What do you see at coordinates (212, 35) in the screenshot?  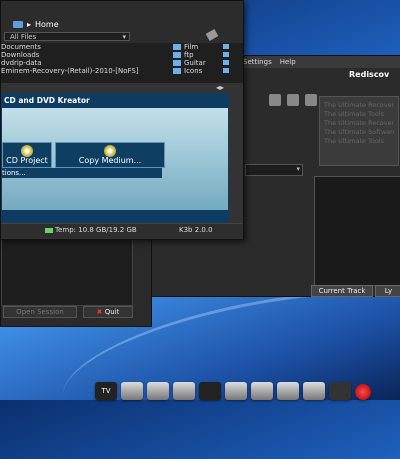 I see `wrench-icon` at bounding box center [212, 35].